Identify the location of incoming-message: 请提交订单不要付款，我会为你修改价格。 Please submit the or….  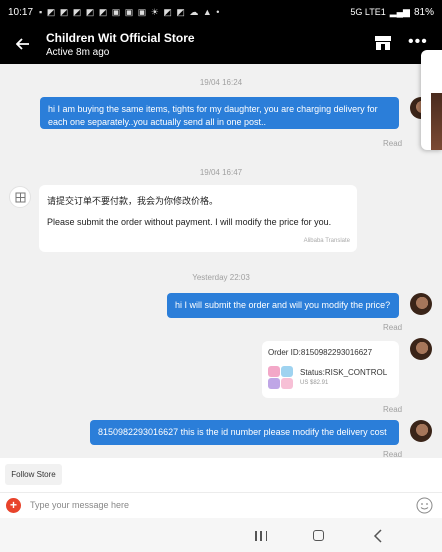
(198, 218).